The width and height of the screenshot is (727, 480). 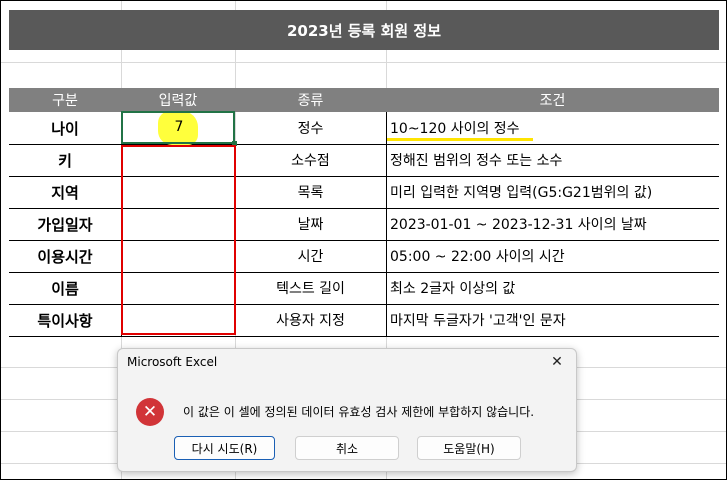 I want to click on retry-button: 다시 시도(R), so click(x=224, y=448).